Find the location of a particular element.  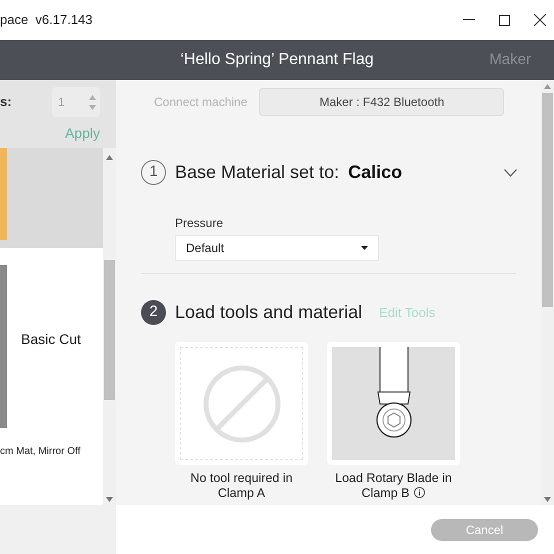

minimize-icon is located at coordinates (469, 20).